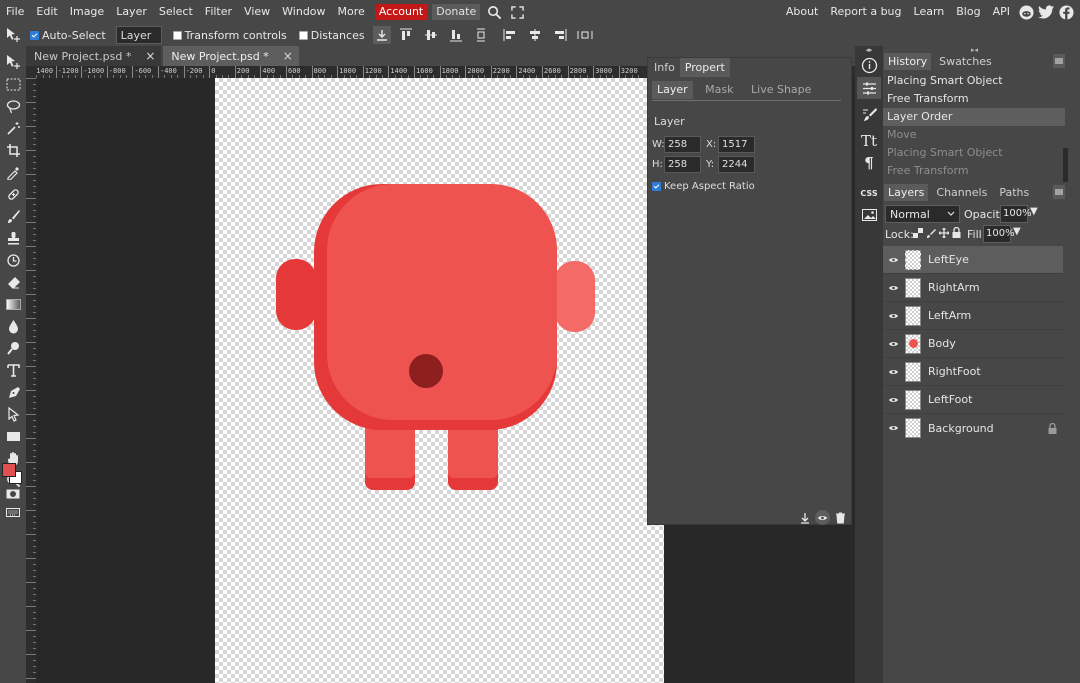  What do you see at coordinates (517, 12) in the screenshot?
I see `fullscreen-icon` at bounding box center [517, 12].